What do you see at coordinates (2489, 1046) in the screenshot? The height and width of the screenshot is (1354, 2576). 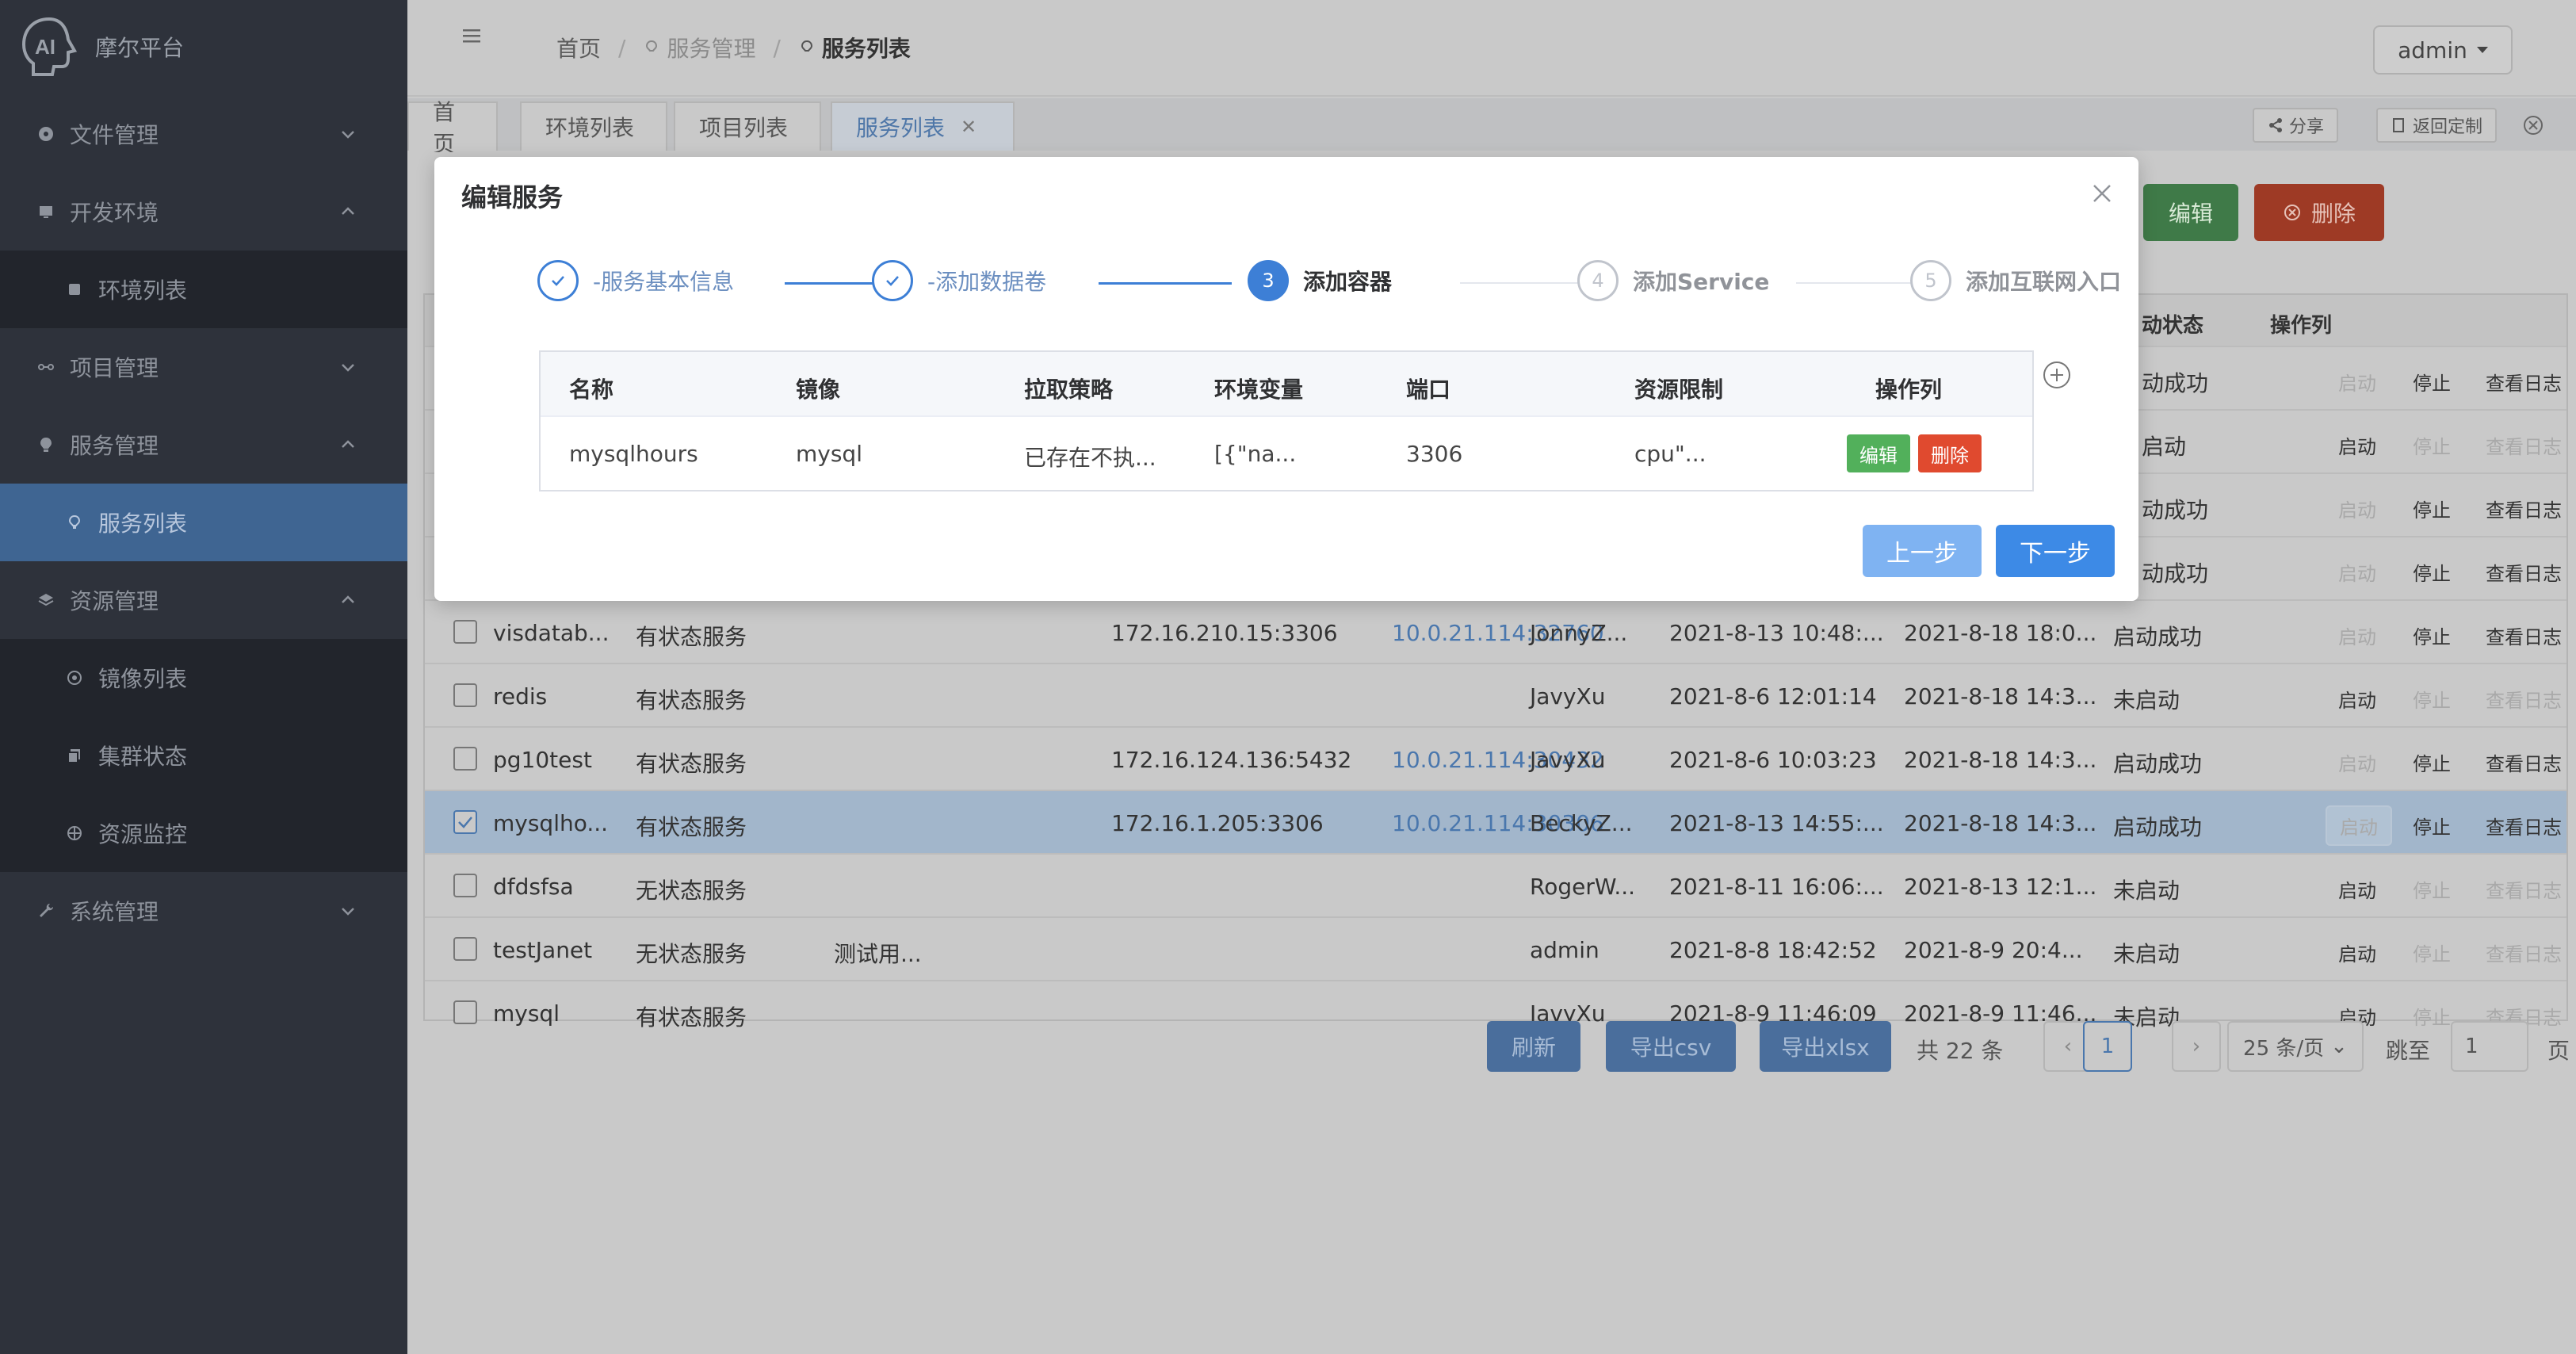 I see `goto-input: 1` at bounding box center [2489, 1046].